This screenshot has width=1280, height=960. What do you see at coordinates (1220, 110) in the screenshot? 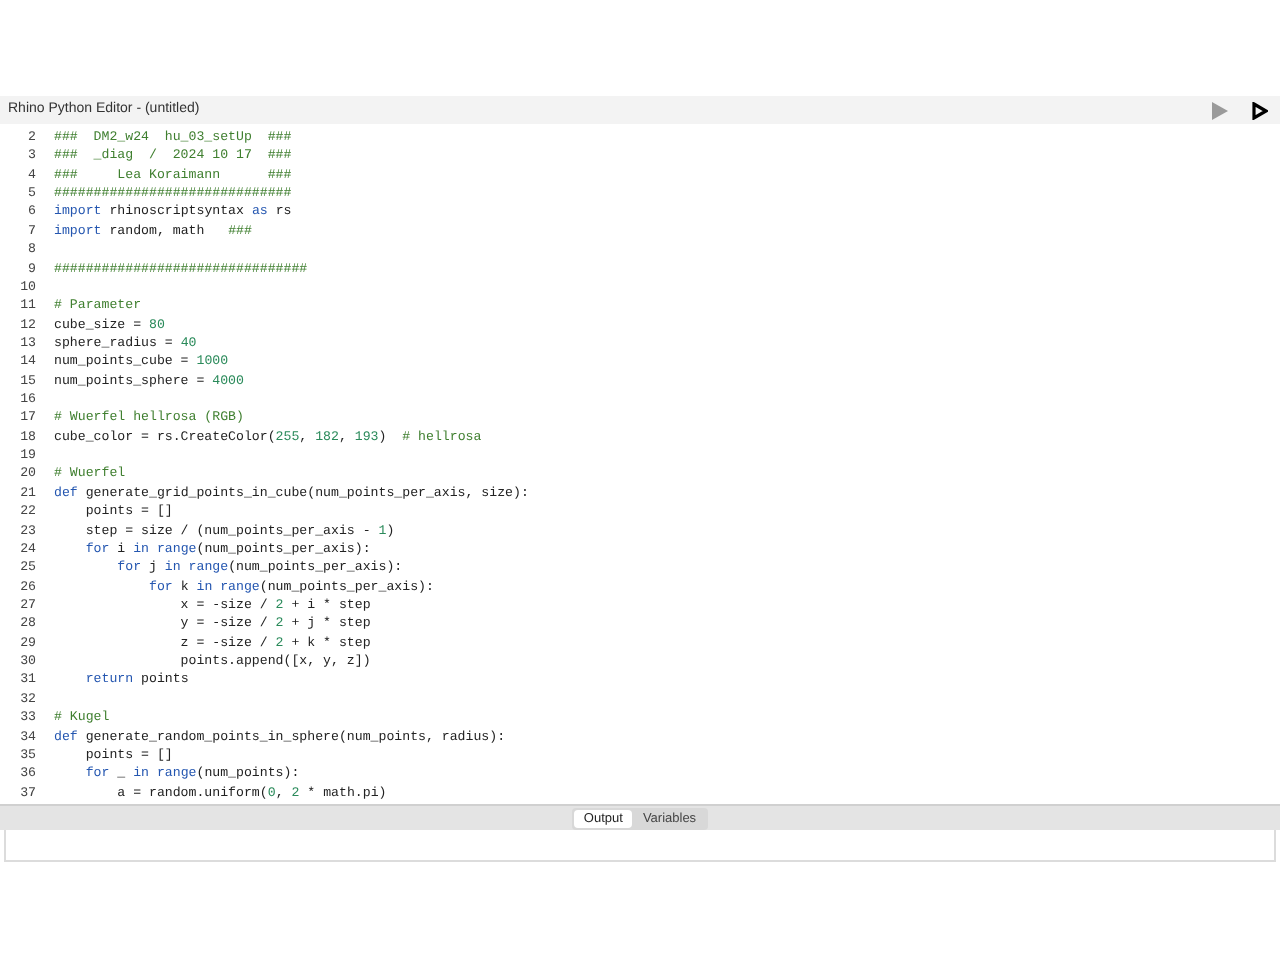
I see `play-icon` at bounding box center [1220, 110].